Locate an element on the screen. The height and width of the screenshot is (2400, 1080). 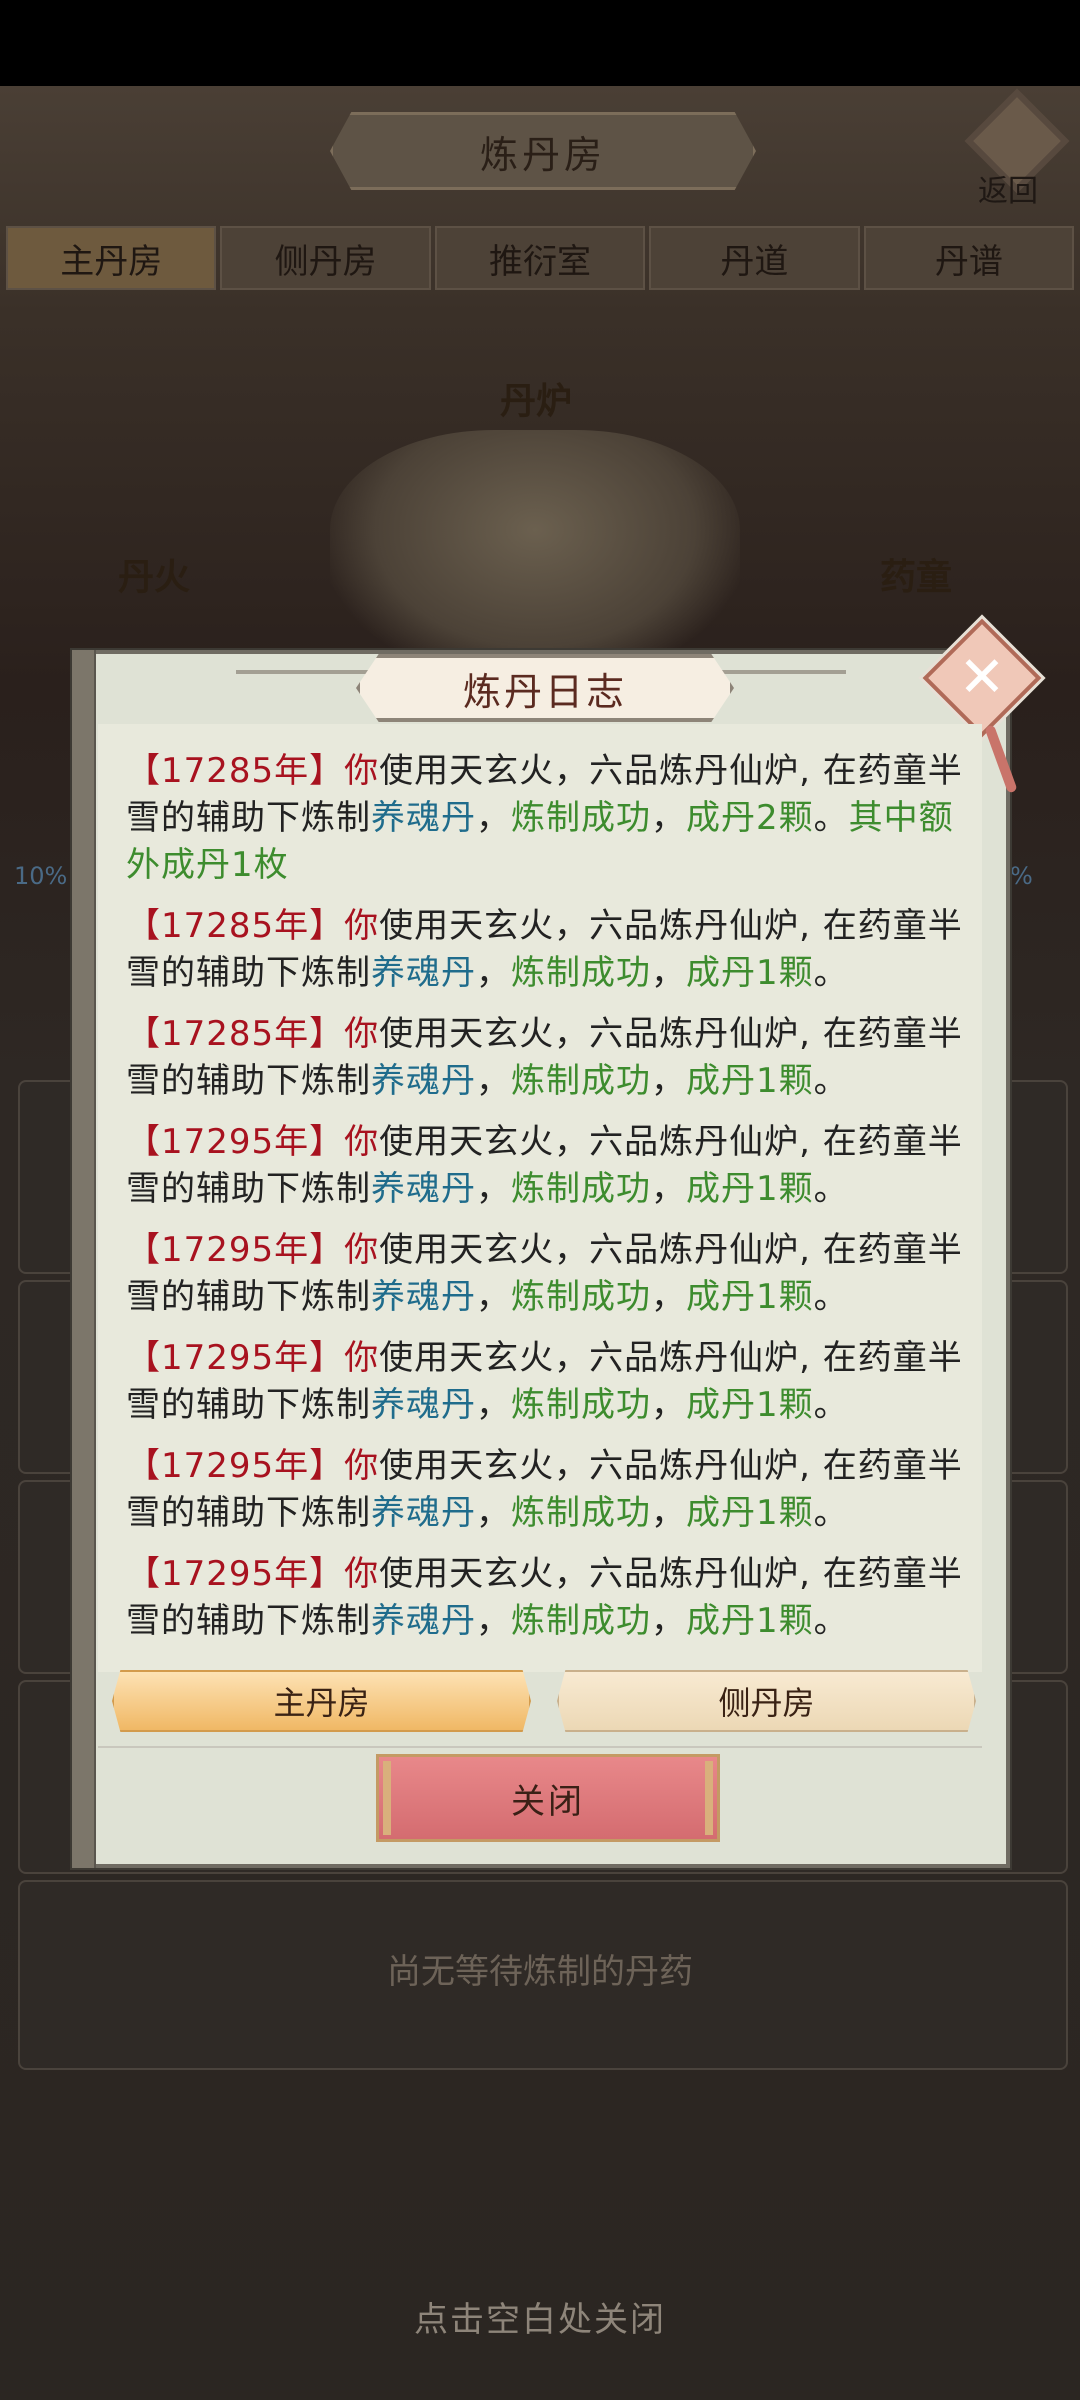
tap-blank-to-close: 点击空白处关闭 is located at coordinates (540, 2316).